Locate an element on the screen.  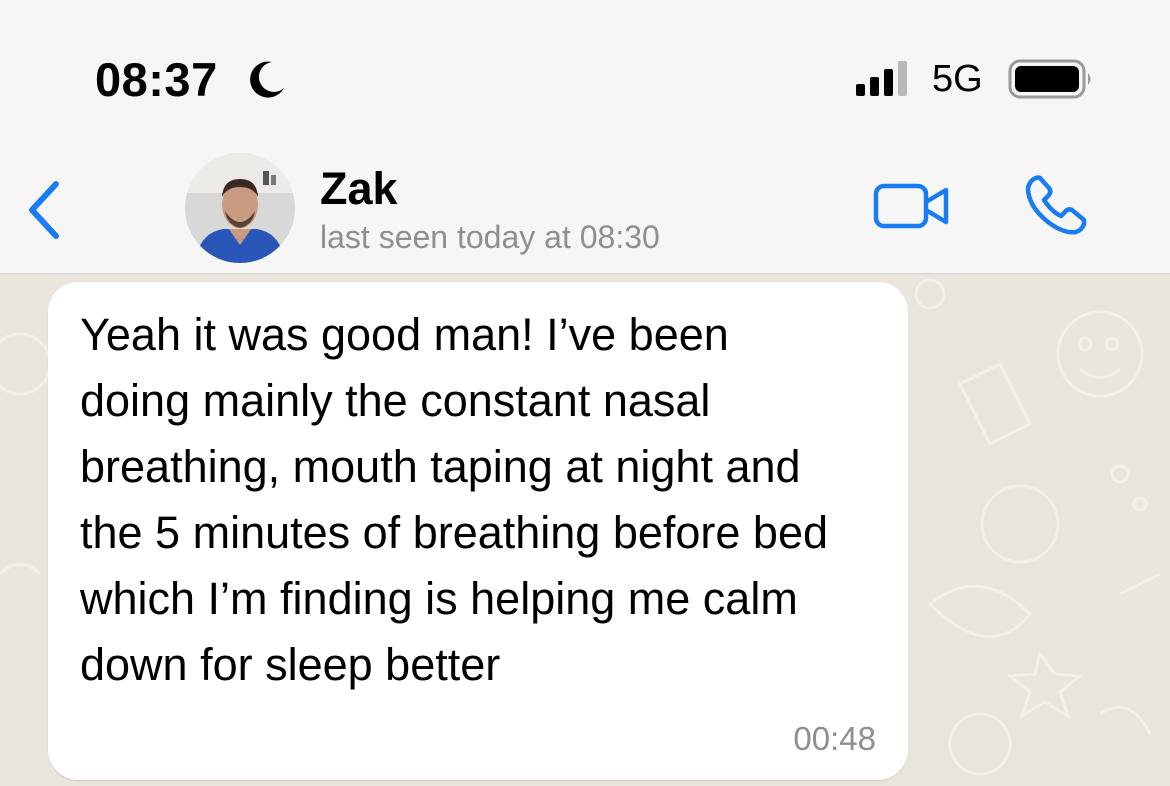
video-camera-icon is located at coordinates (912, 206).